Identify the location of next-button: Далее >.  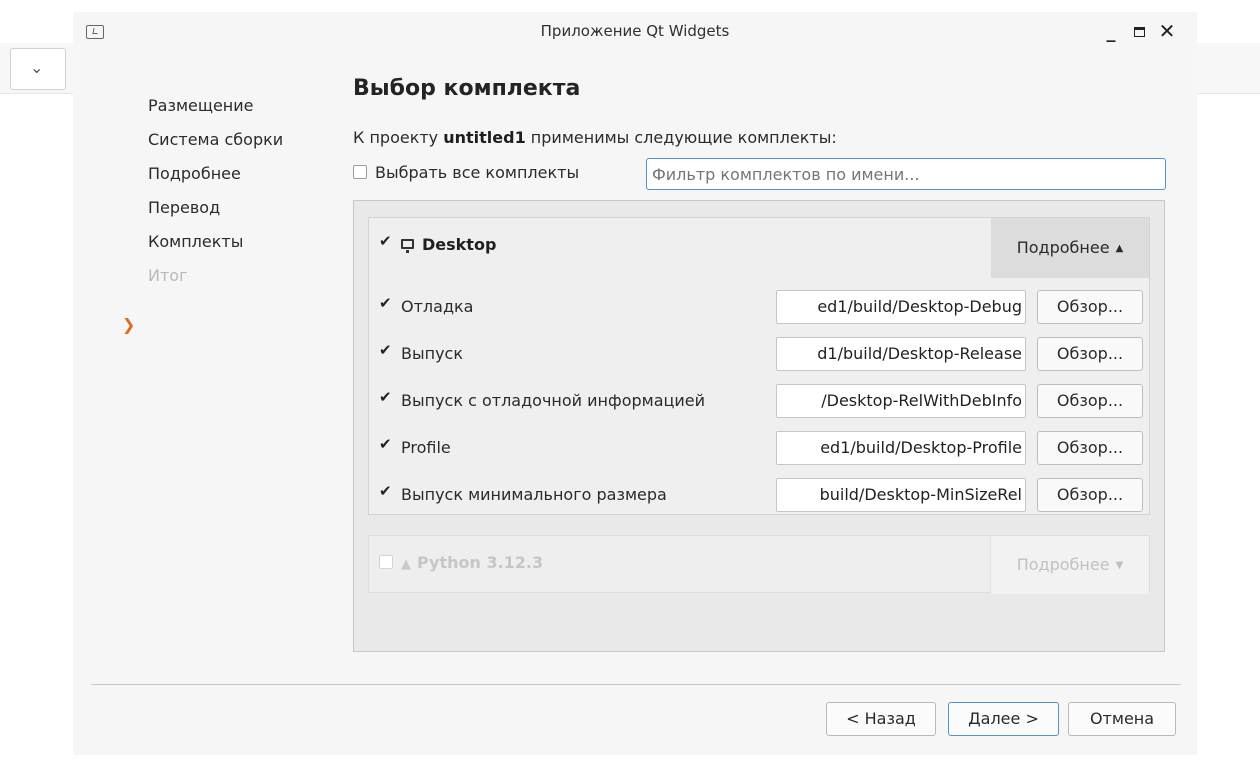
(1003, 719).